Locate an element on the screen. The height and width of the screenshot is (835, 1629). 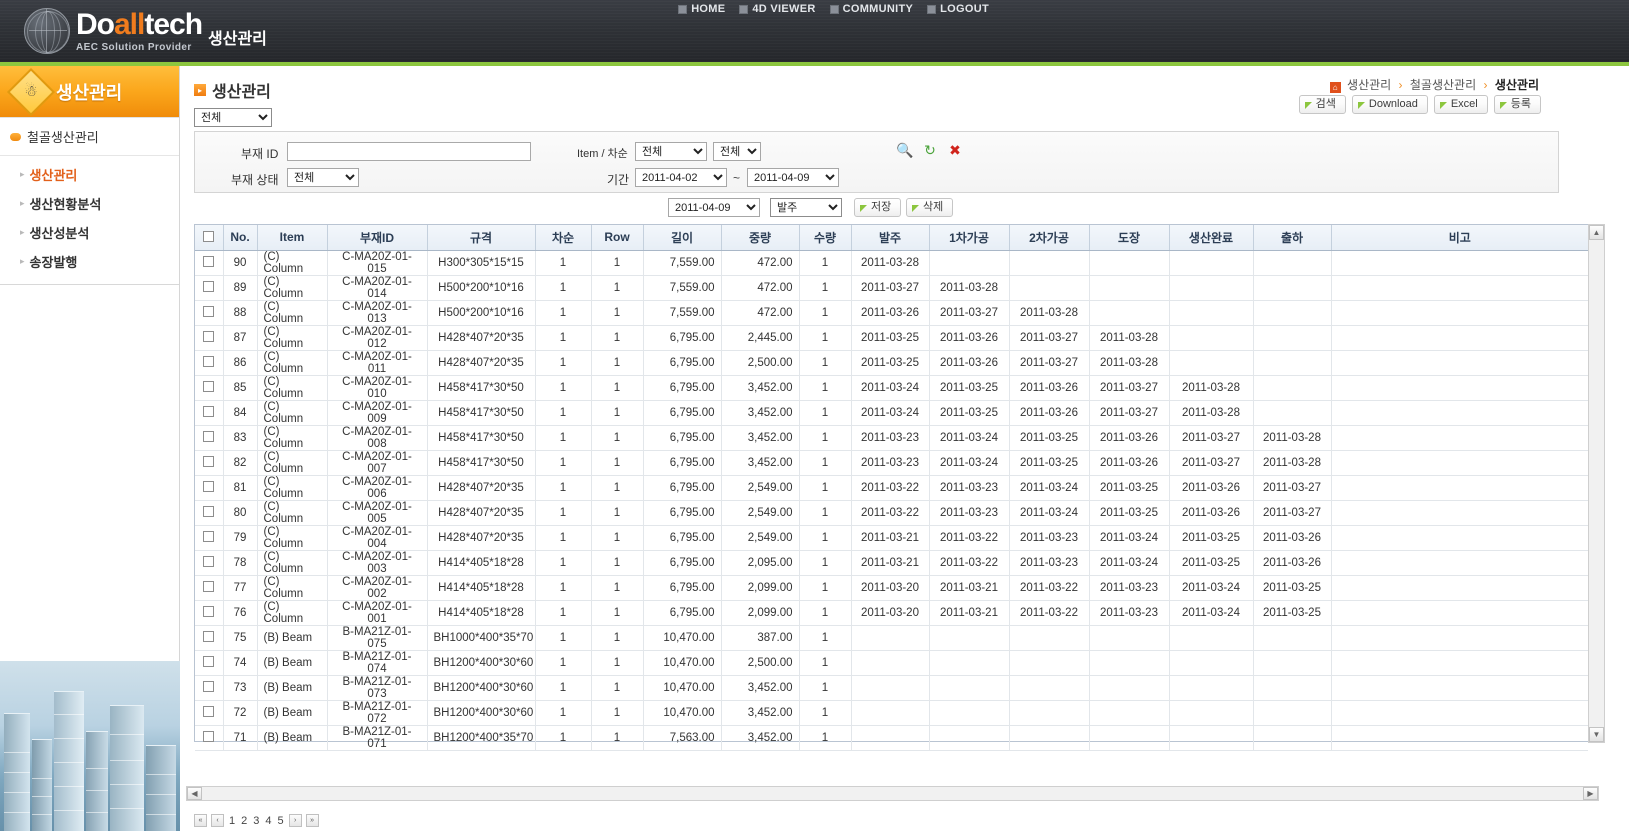
register-button: 등록 is located at coordinates (1517, 104).